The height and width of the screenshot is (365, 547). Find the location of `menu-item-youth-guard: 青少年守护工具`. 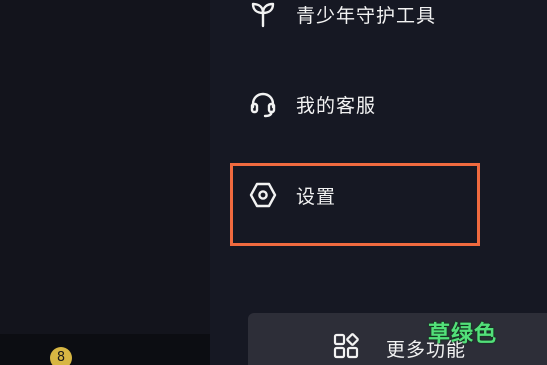

menu-item-youth-guard: 青少年守护工具 is located at coordinates (342, 17).